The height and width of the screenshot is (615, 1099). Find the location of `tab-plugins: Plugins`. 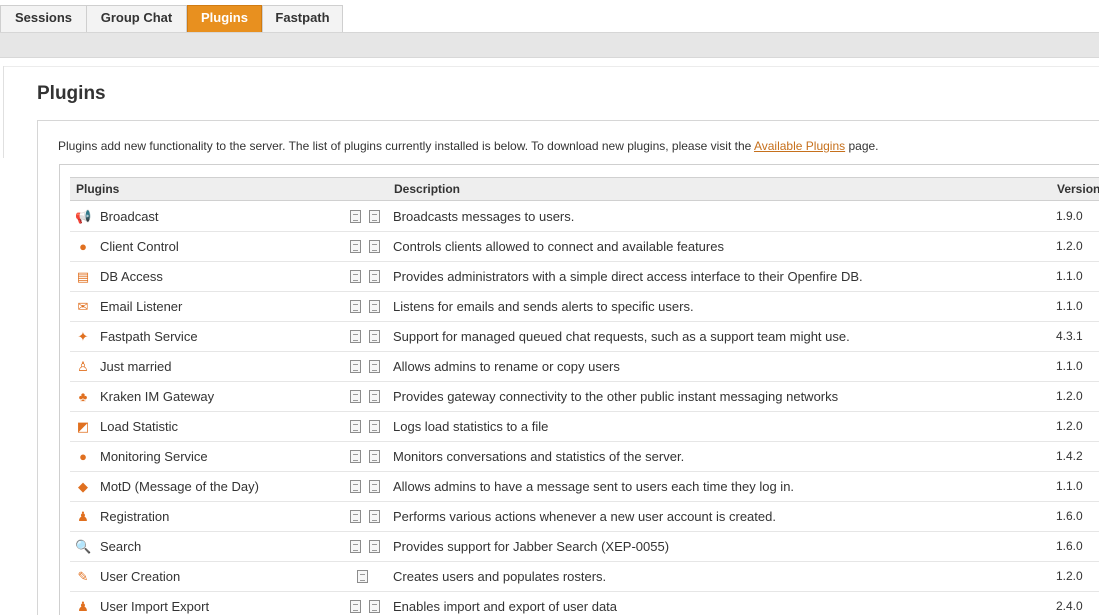

tab-plugins: Plugins is located at coordinates (224, 18).